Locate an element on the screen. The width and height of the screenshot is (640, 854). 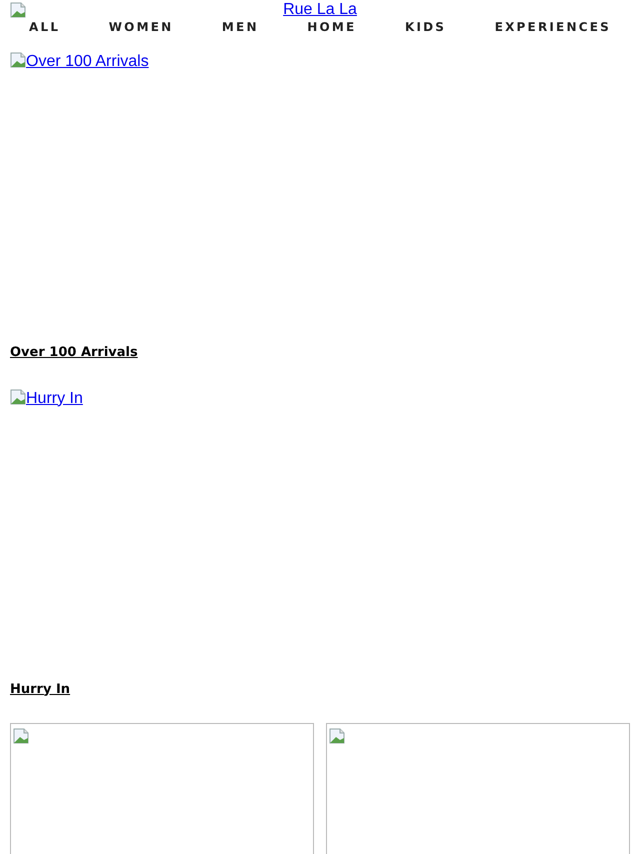
logo-link: Rue La La is located at coordinates (320, 9).